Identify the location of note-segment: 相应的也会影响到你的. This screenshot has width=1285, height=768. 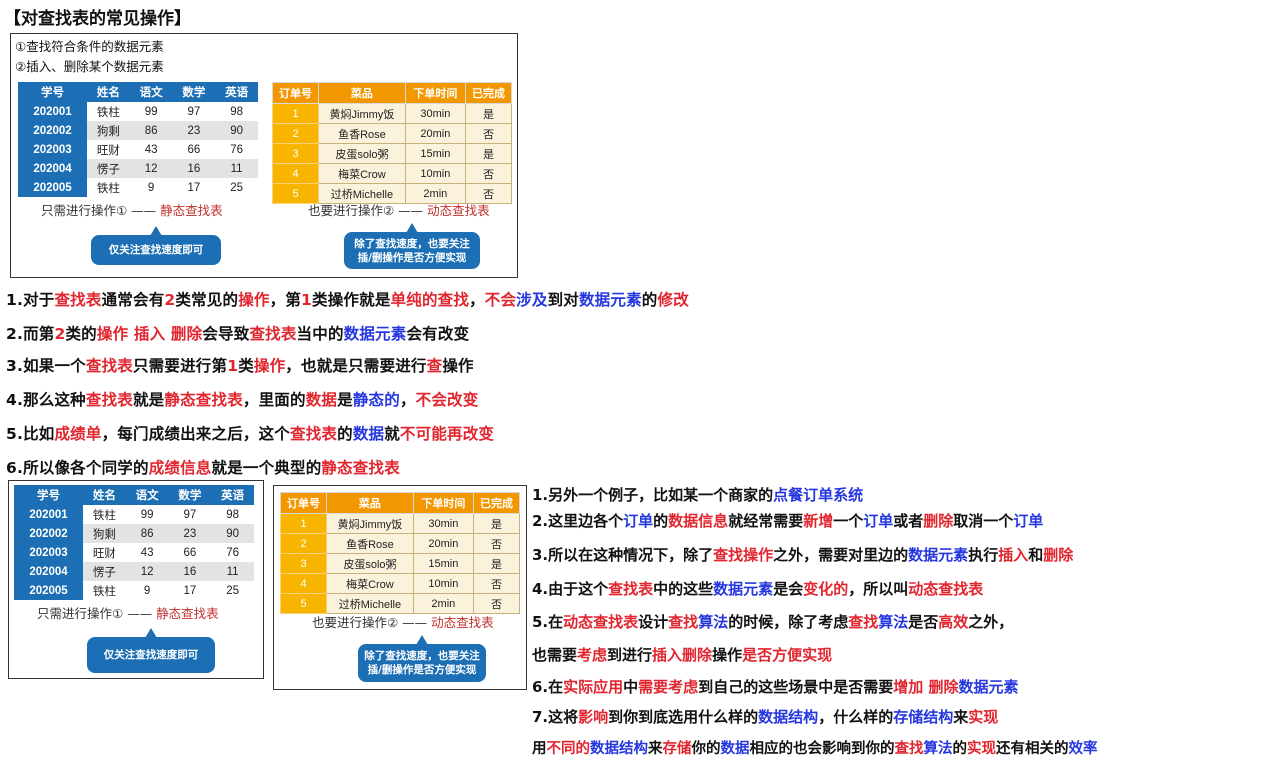
(822, 749).